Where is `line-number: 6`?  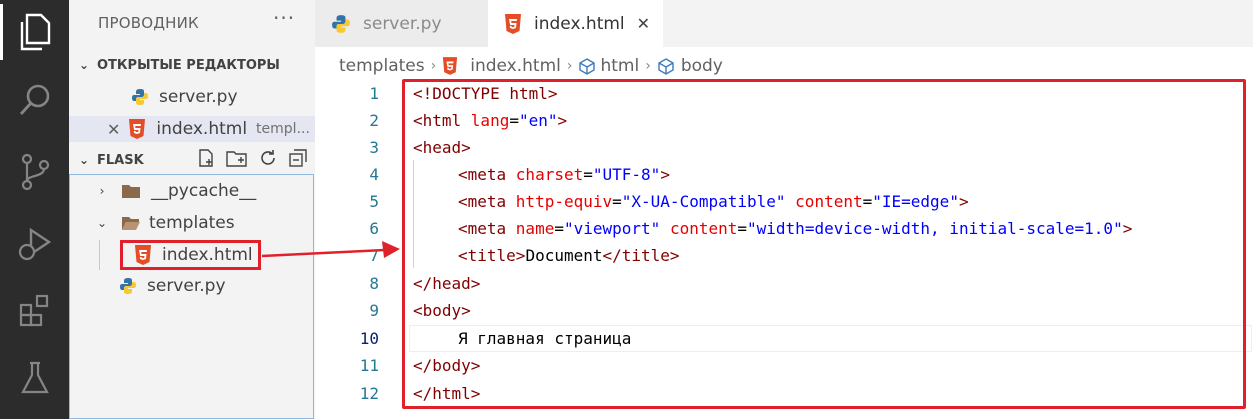
line-number: 6 is located at coordinates (374, 228).